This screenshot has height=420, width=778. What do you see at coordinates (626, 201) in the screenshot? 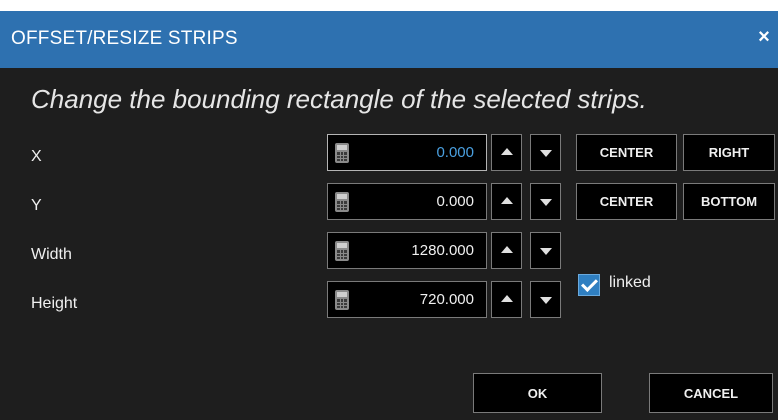
I see `y-center-button: CENTER` at bounding box center [626, 201].